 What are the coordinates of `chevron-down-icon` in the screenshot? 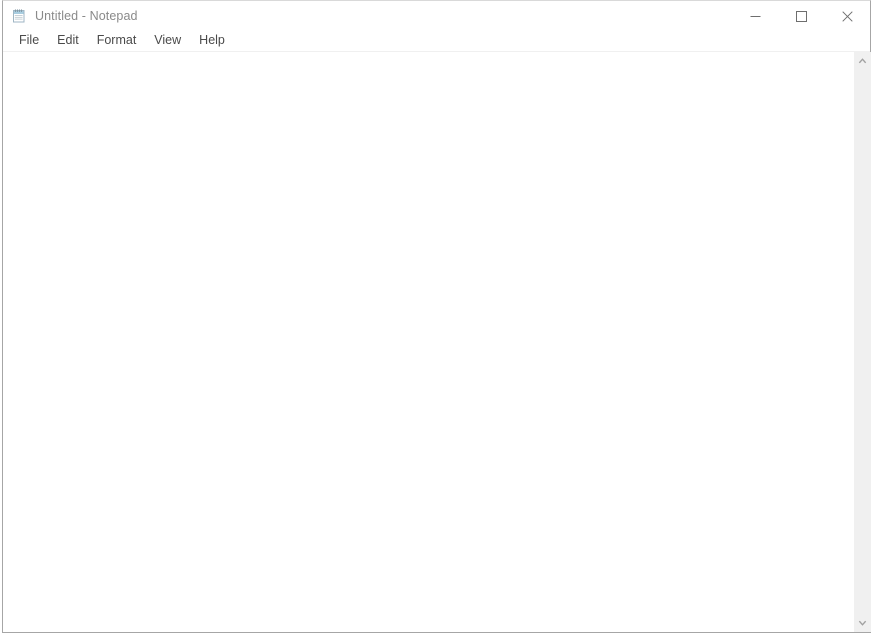 It's located at (862, 623).